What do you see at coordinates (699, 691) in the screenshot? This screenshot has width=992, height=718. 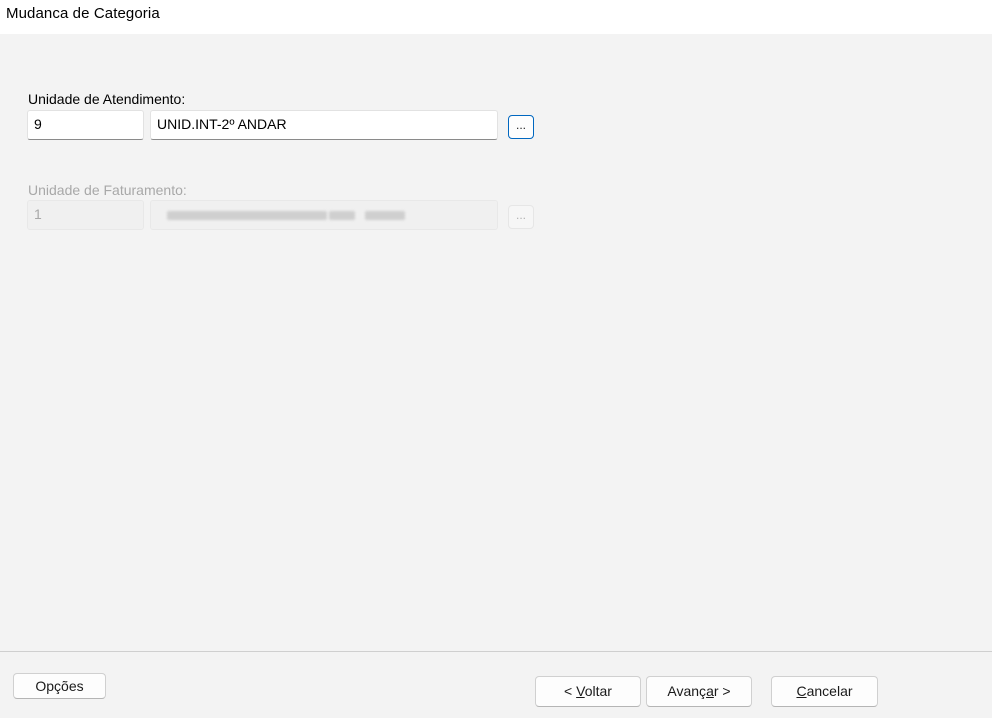 I see `avancar-button: Avançar >` at bounding box center [699, 691].